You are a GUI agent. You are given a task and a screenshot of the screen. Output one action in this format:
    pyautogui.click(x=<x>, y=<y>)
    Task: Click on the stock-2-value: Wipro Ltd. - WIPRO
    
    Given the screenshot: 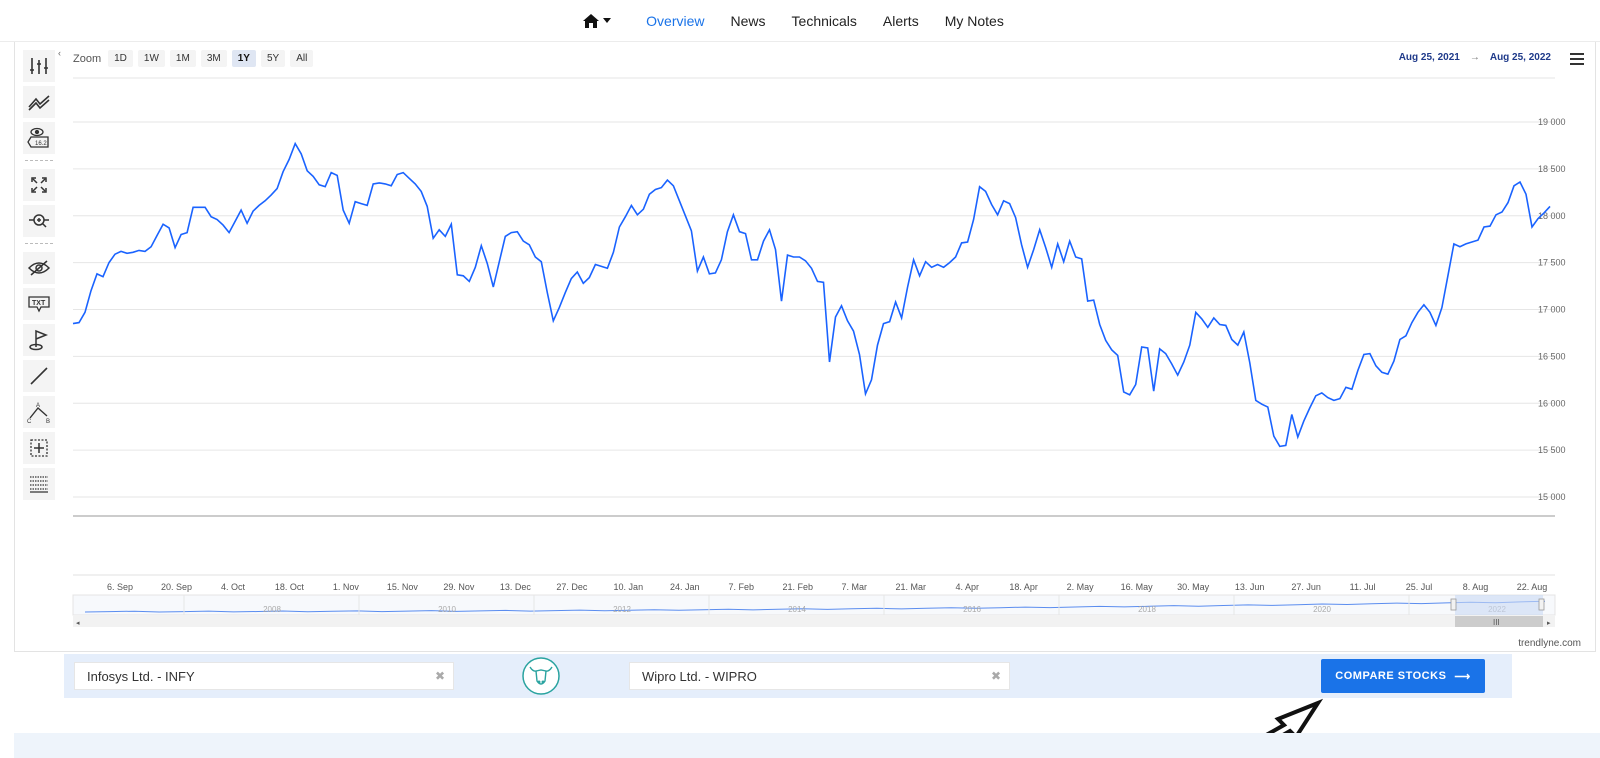 What is the action you would take?
    pyautogui.click(x=699, y=676)
    